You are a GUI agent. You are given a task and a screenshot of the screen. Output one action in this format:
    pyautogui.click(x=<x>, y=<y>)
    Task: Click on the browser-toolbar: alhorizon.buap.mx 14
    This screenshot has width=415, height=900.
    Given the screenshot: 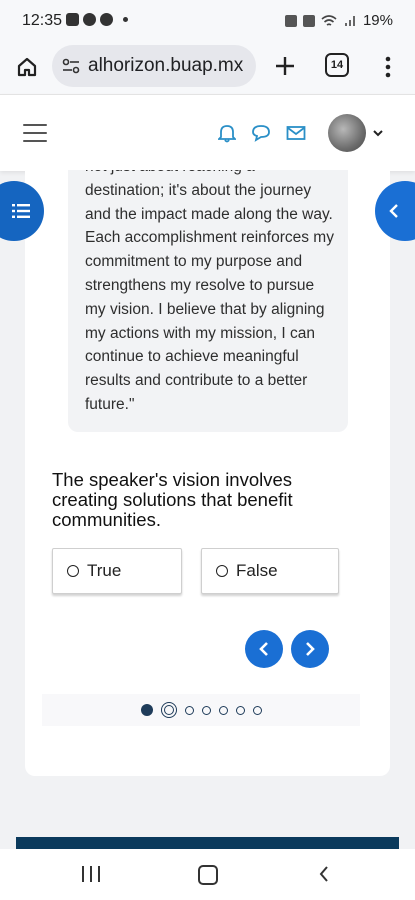 What is the action you would take?
    pyautogui.click(x=207, y=68)
    